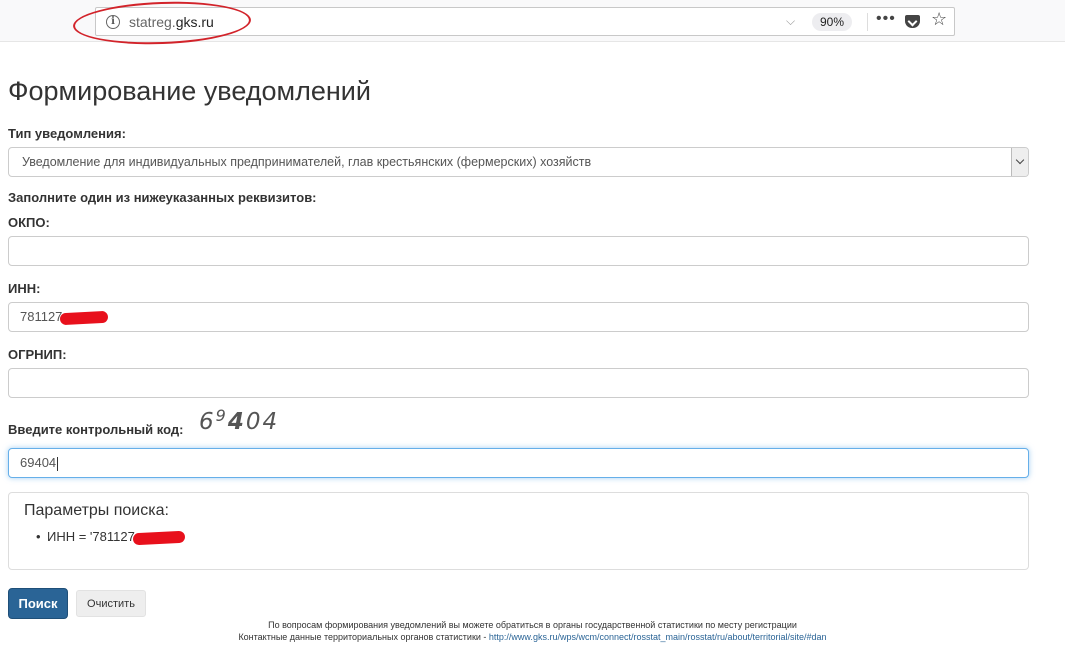  What do you see at coordinates (207, 422) in the screenshot?
I see `captcha-char: 6` at bounding box center [207, 422].